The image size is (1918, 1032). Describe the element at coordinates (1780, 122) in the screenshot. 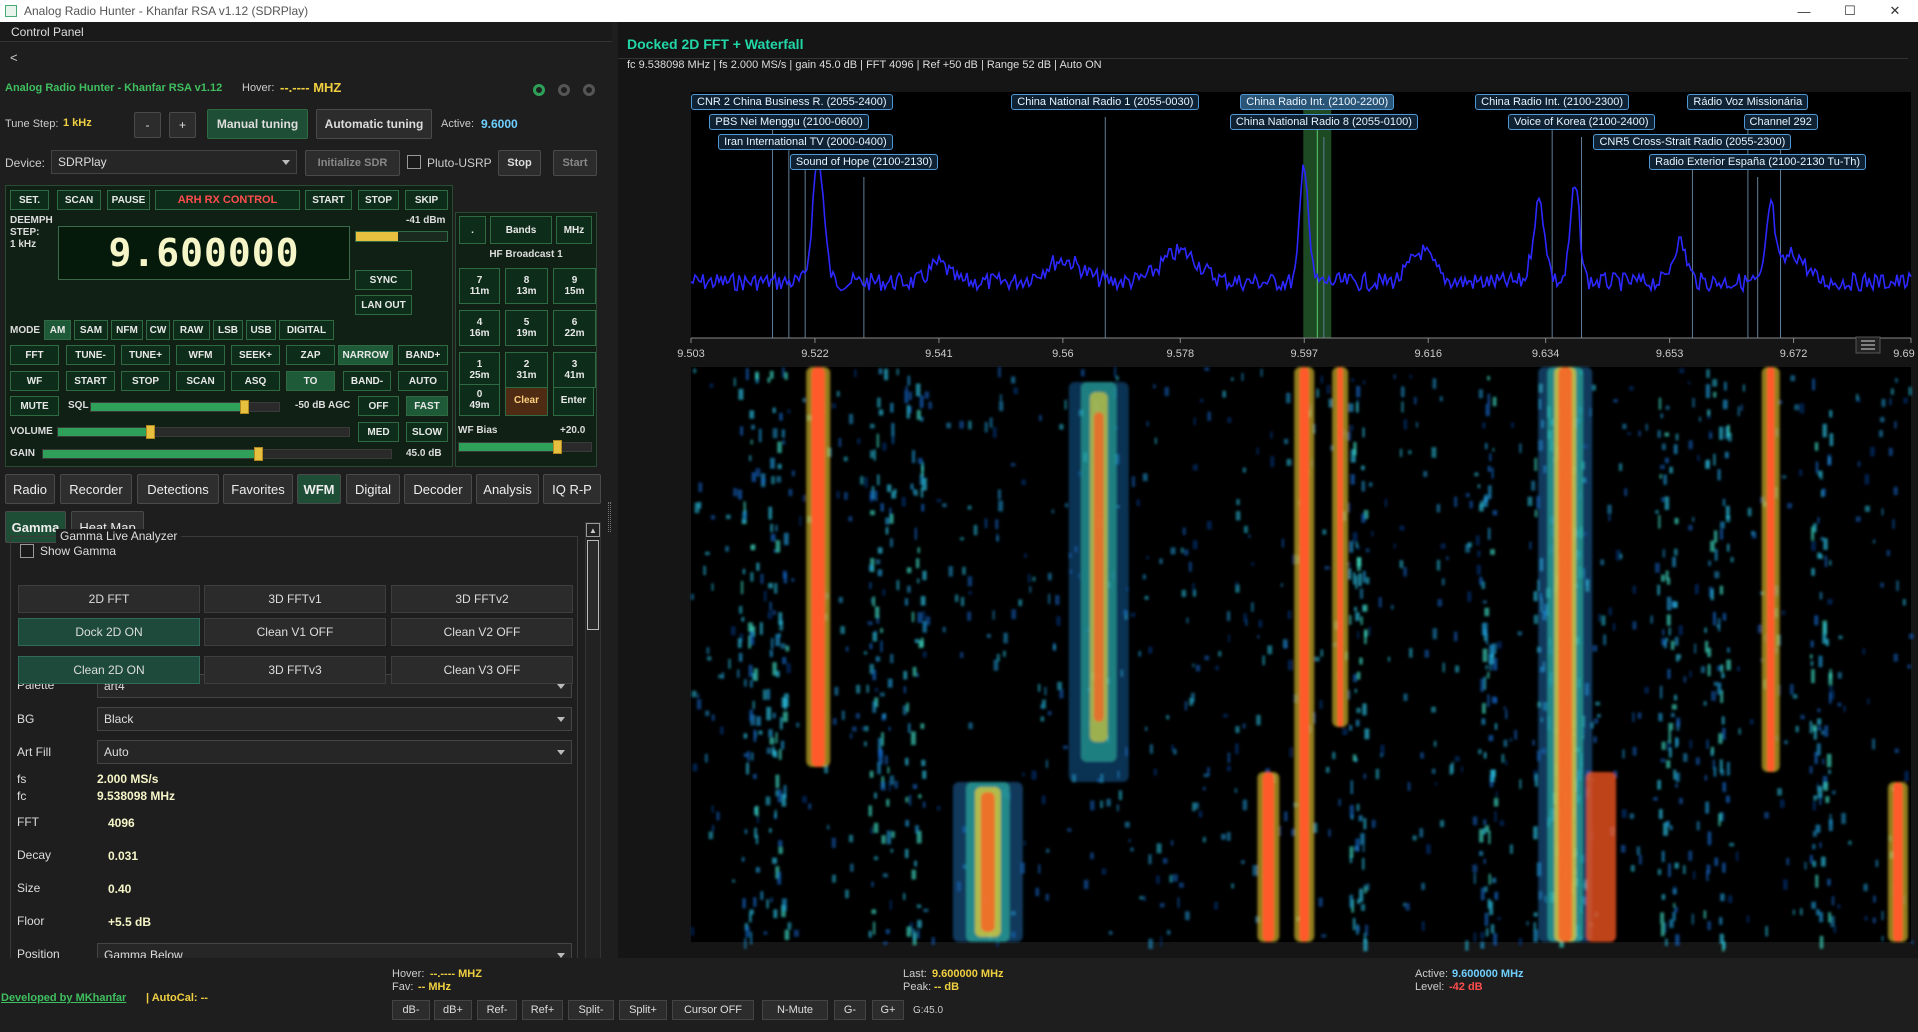

I see `station-label: Channel 292` at that location.